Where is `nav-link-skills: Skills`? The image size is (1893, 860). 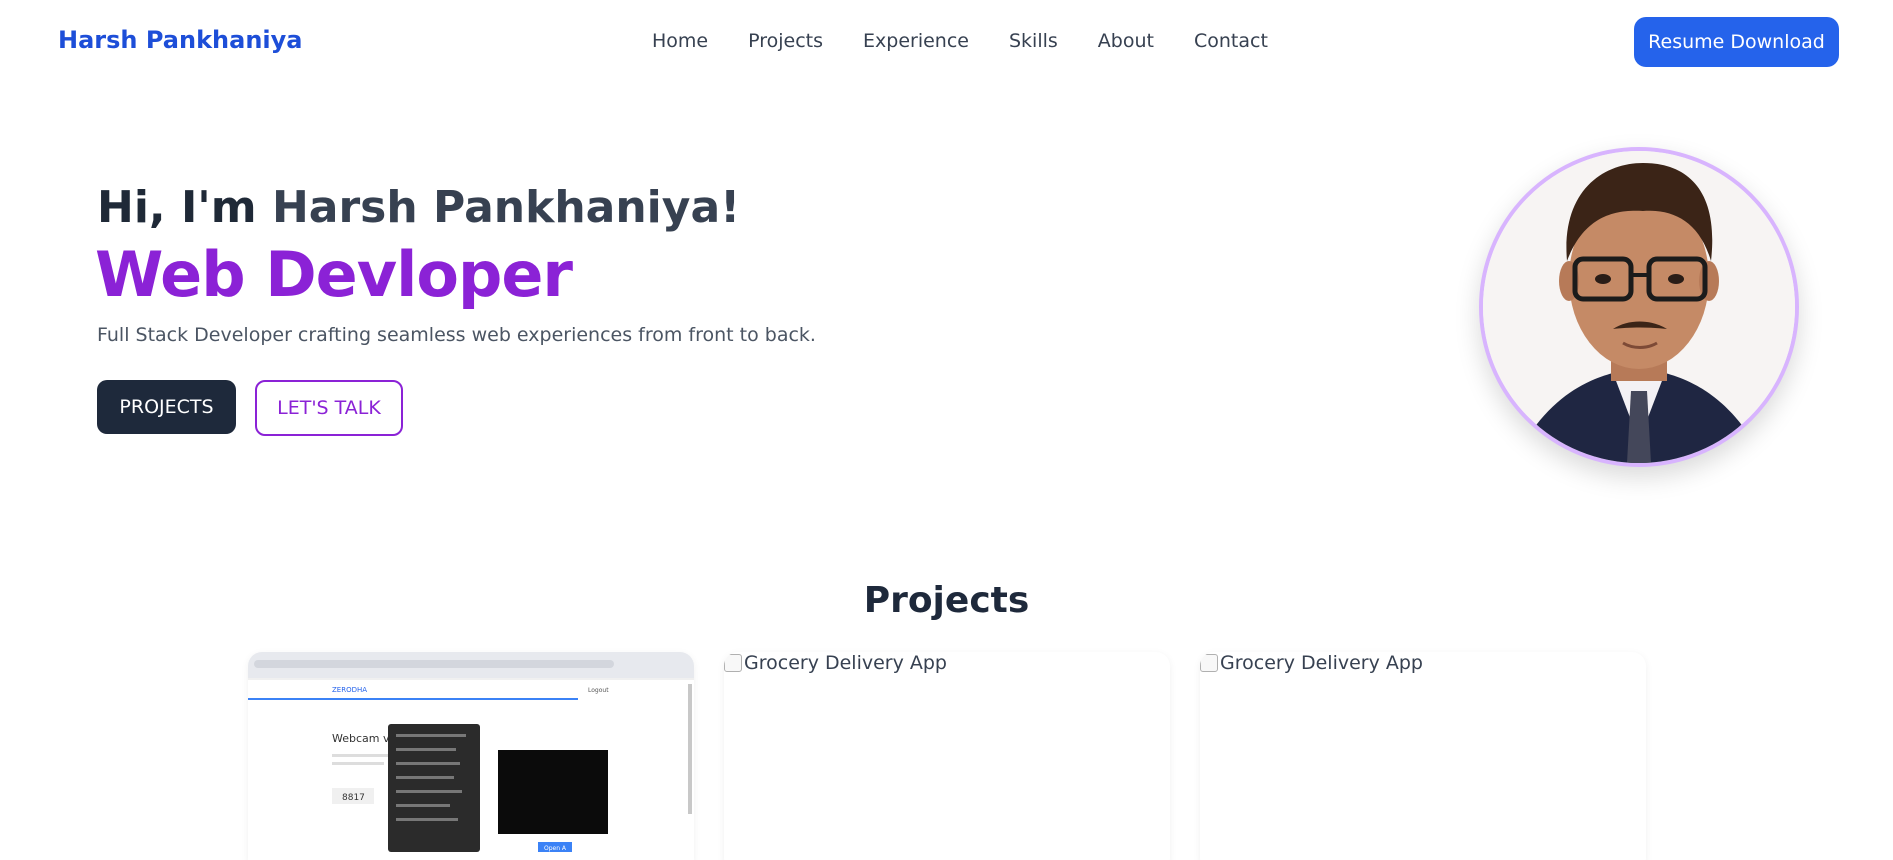 nav-link-skills: Skills is located at coordinates (1033, 41).